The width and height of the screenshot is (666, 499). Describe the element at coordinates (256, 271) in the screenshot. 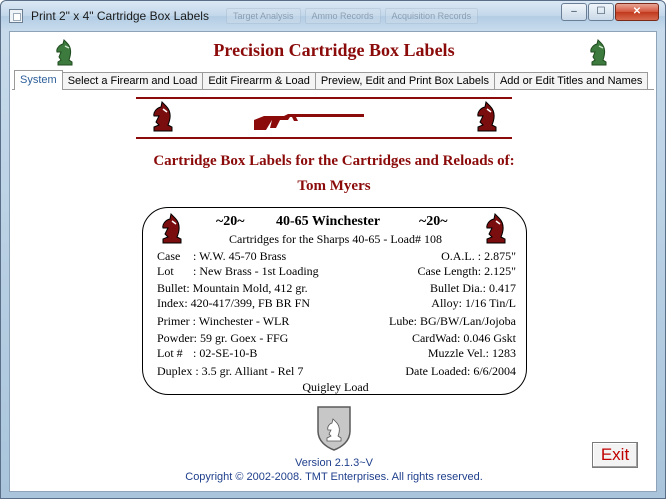

I see `label-lot-value: : New Brass - 1st Loading` at that location.